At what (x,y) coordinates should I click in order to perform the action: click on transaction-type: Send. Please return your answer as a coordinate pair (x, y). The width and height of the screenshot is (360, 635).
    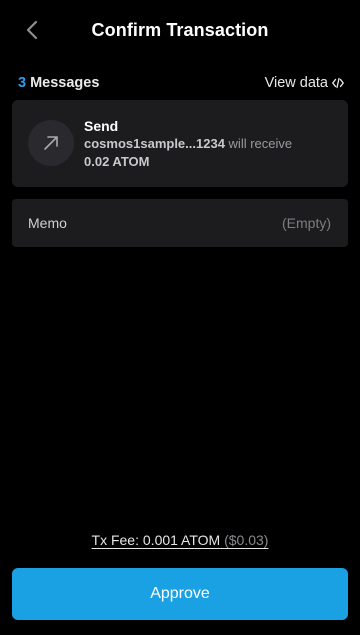
    Looking at the image, I should click on (101, 126).